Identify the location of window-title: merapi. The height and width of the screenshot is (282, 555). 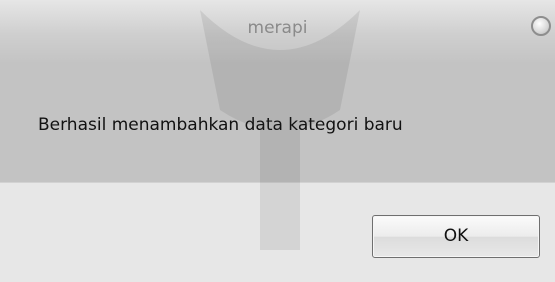
(277, 28).